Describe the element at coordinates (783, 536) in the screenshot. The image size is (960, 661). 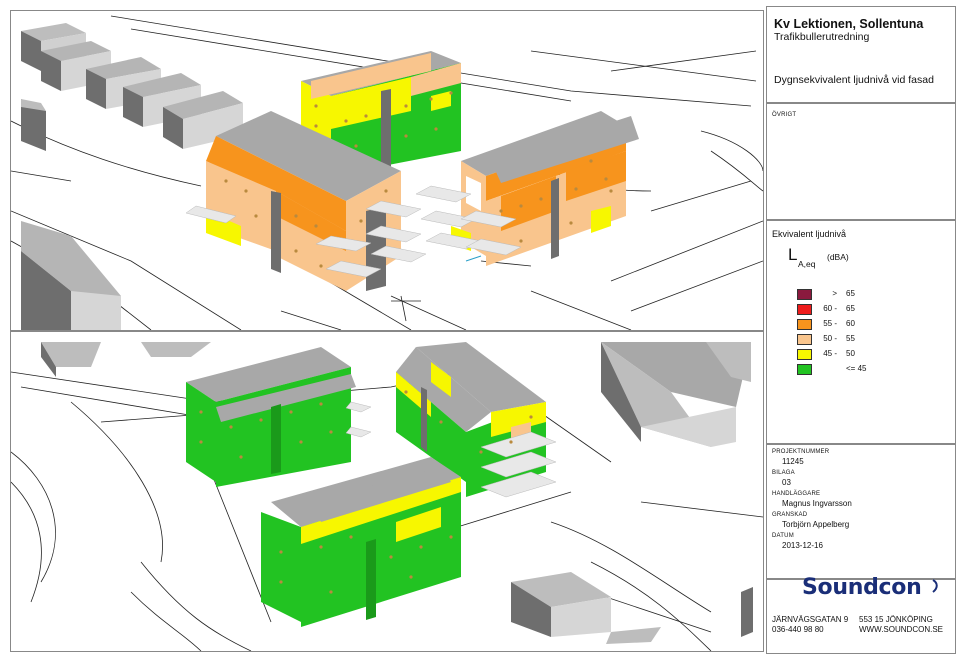
I see `date-label: DATUM` at that location.